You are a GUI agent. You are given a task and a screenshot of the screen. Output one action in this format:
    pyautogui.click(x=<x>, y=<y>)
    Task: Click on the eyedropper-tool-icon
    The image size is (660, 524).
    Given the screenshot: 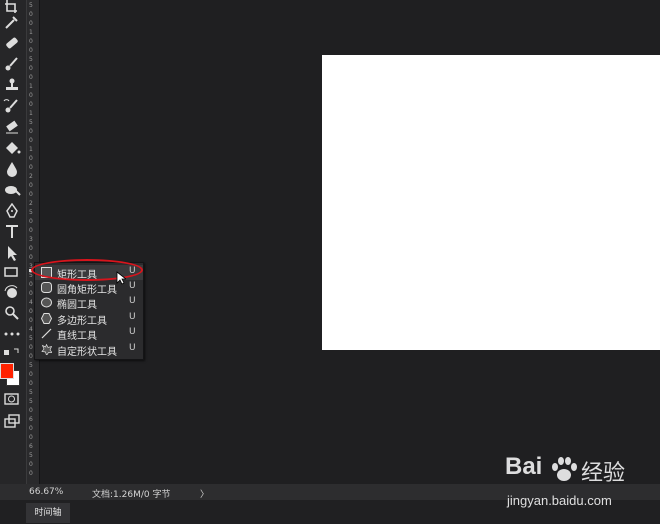 What is the action you would take?
    pyautogui.click(x=12, y=22)
    